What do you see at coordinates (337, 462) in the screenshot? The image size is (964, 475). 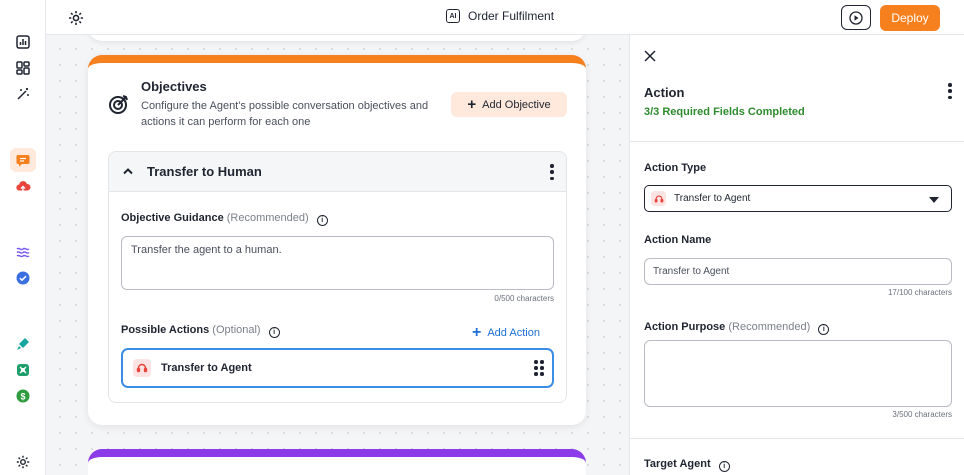 I see `next-card` at bounding box center [337, 462].